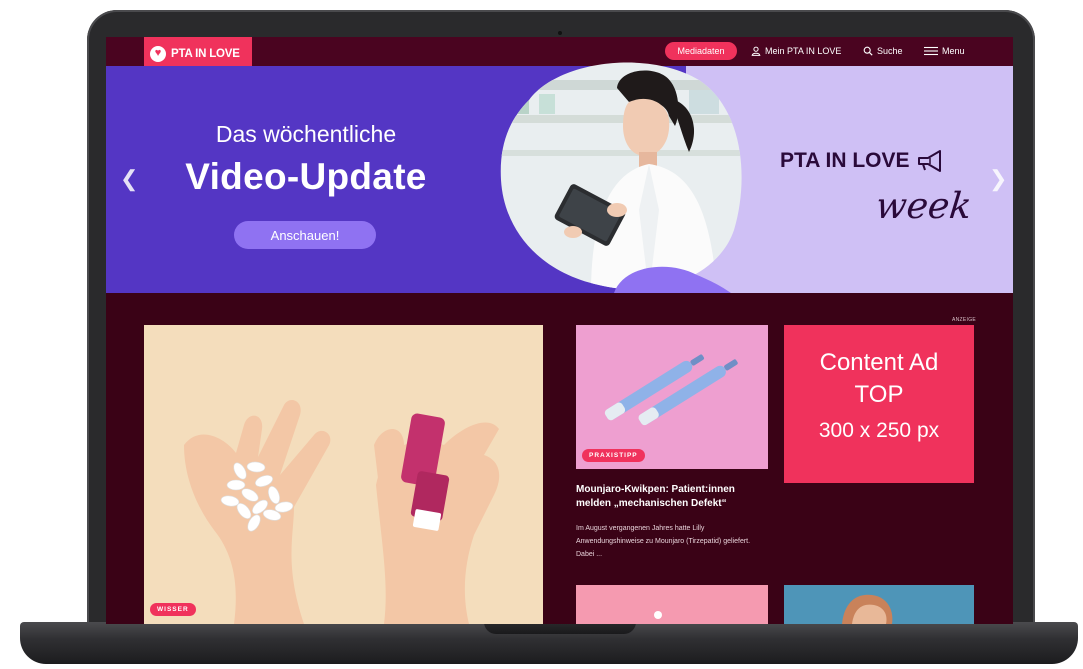 The height and width of the screenshot is (669, 1083). Describe the element at coordinates (306, 176) in the screenshot. I see `hero-title: Video-Update` at that location.